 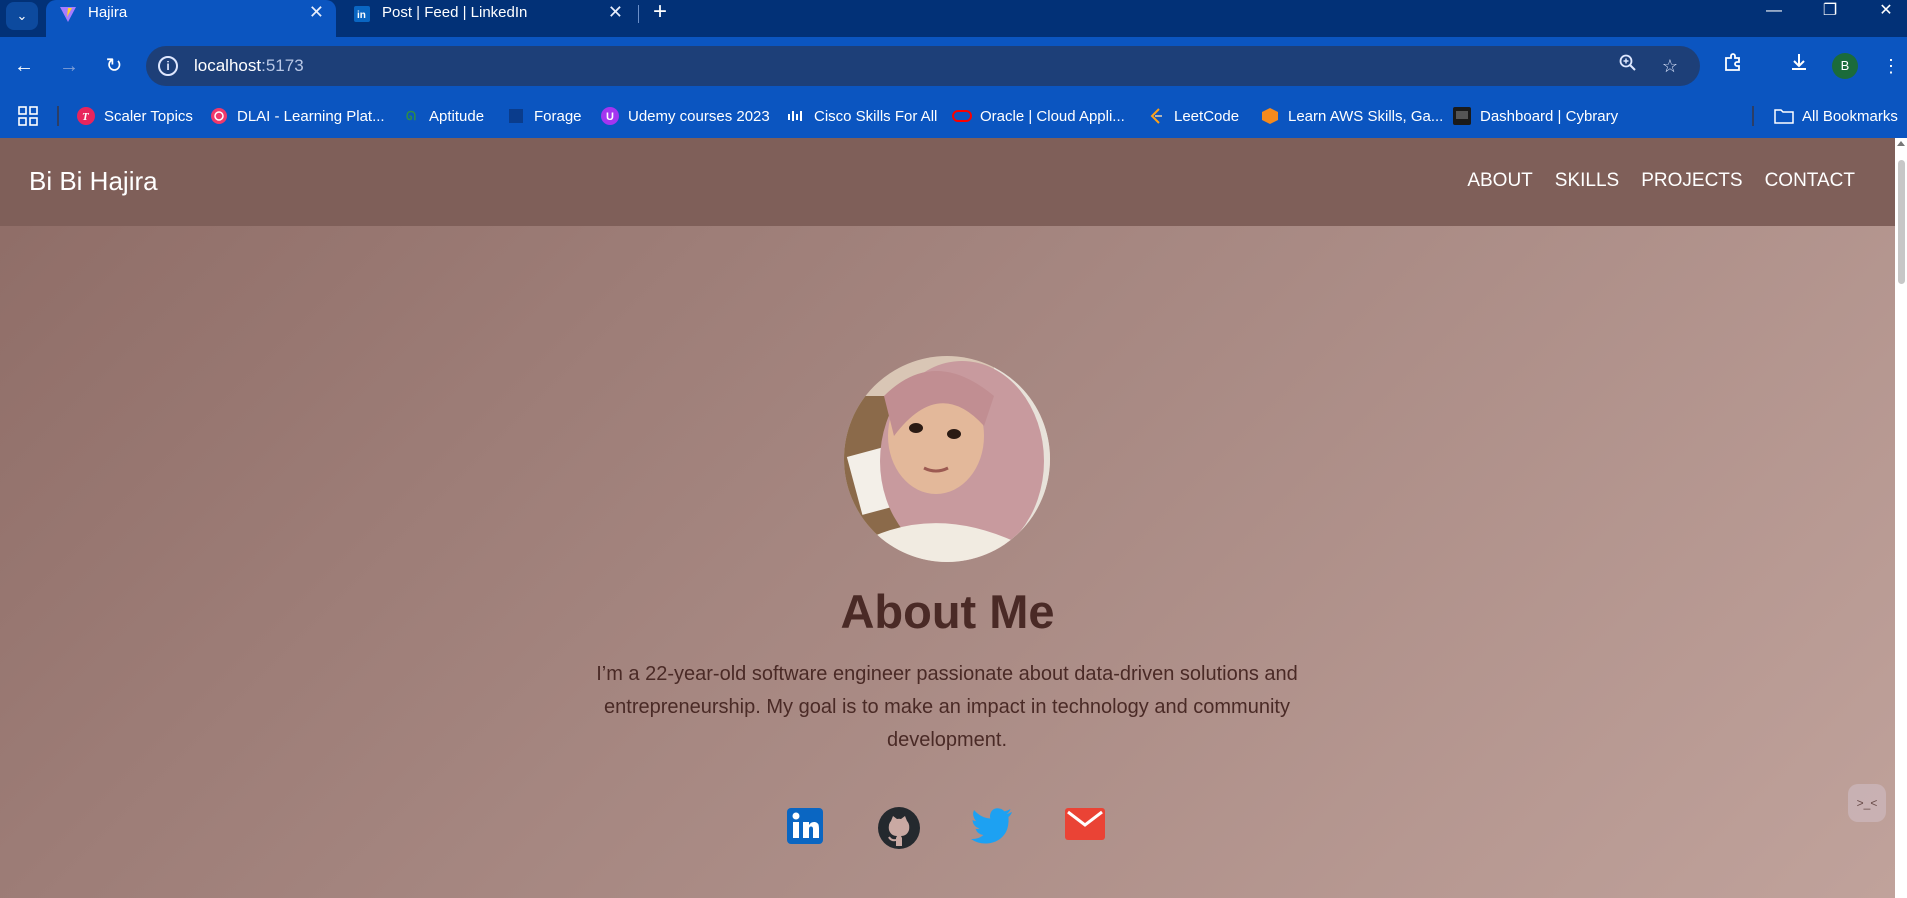 What do you see at coordinates (1207, 116) in the screenshot?
I see `bookmark-label: LeetCode` at bounding box center [1207, 116].